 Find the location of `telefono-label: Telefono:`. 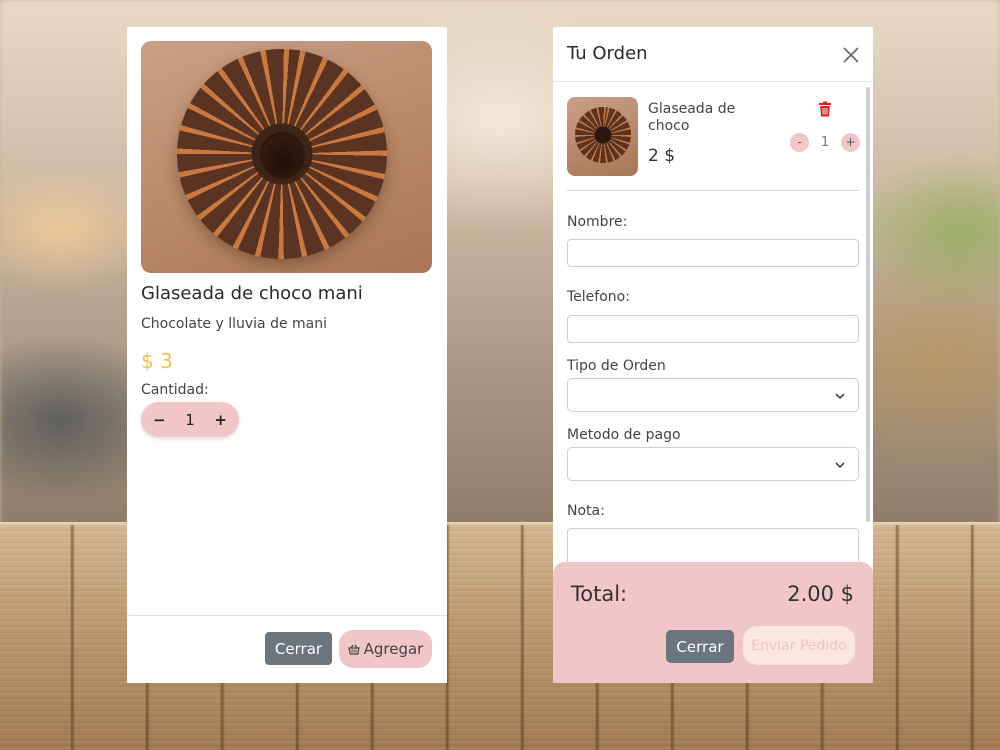

telefono-label: Telefono: is located at coordinates (598, 297).